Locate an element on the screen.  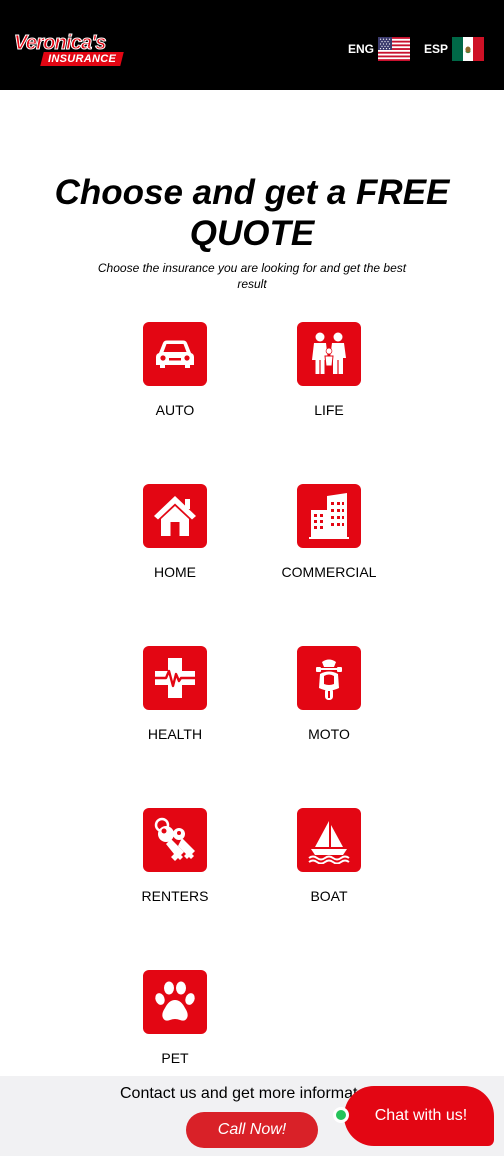
product-label: MOTO is located at coordinates (329, 734).